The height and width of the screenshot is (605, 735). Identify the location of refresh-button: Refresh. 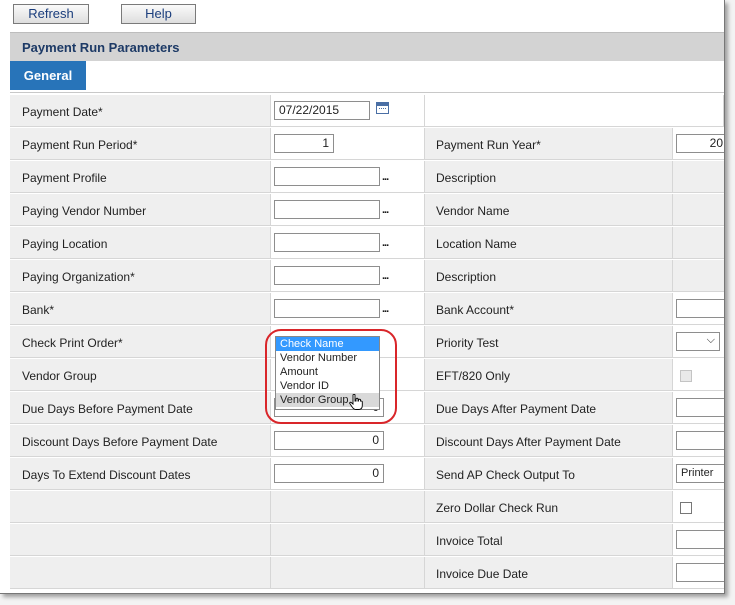
(51, 14).